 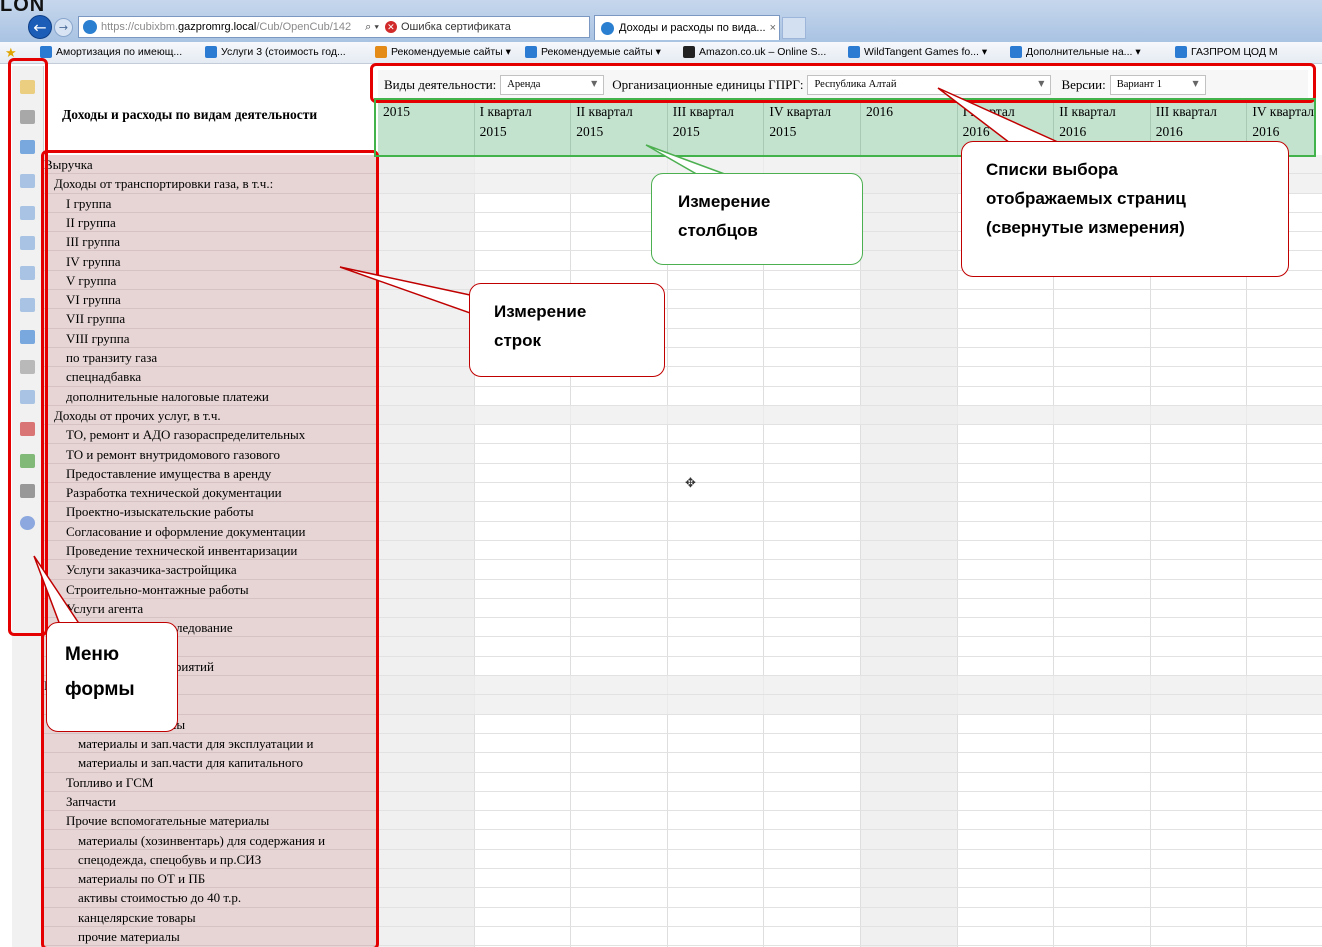 What do you see at coordinates (718, 230) in the screenshot?
I see `callout-columns-line2: столбцов` at bounding box center [718, 230].